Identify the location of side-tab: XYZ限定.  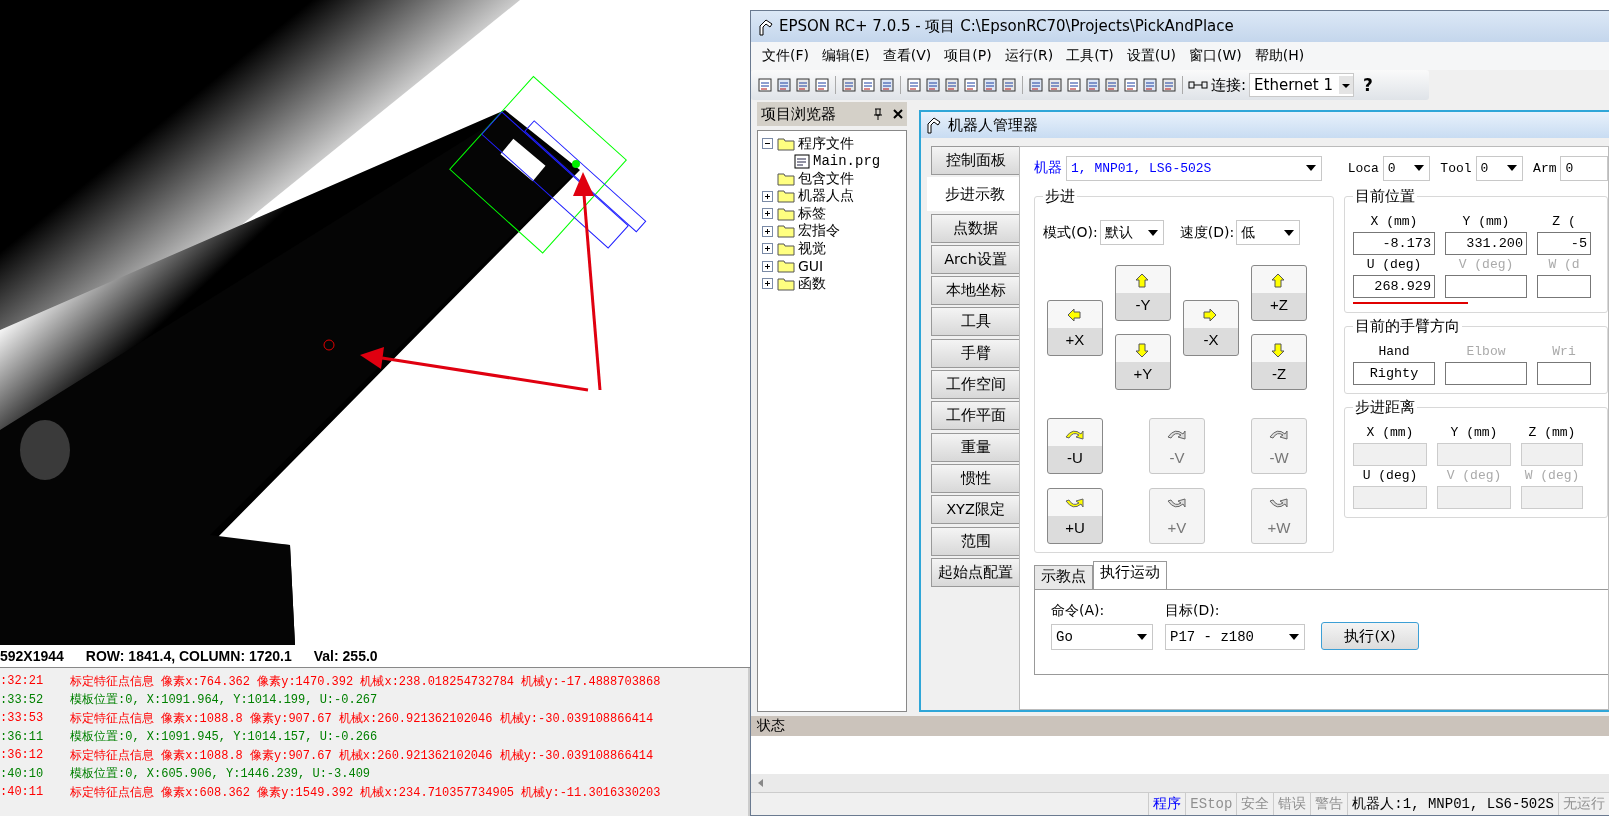
(975, 510).